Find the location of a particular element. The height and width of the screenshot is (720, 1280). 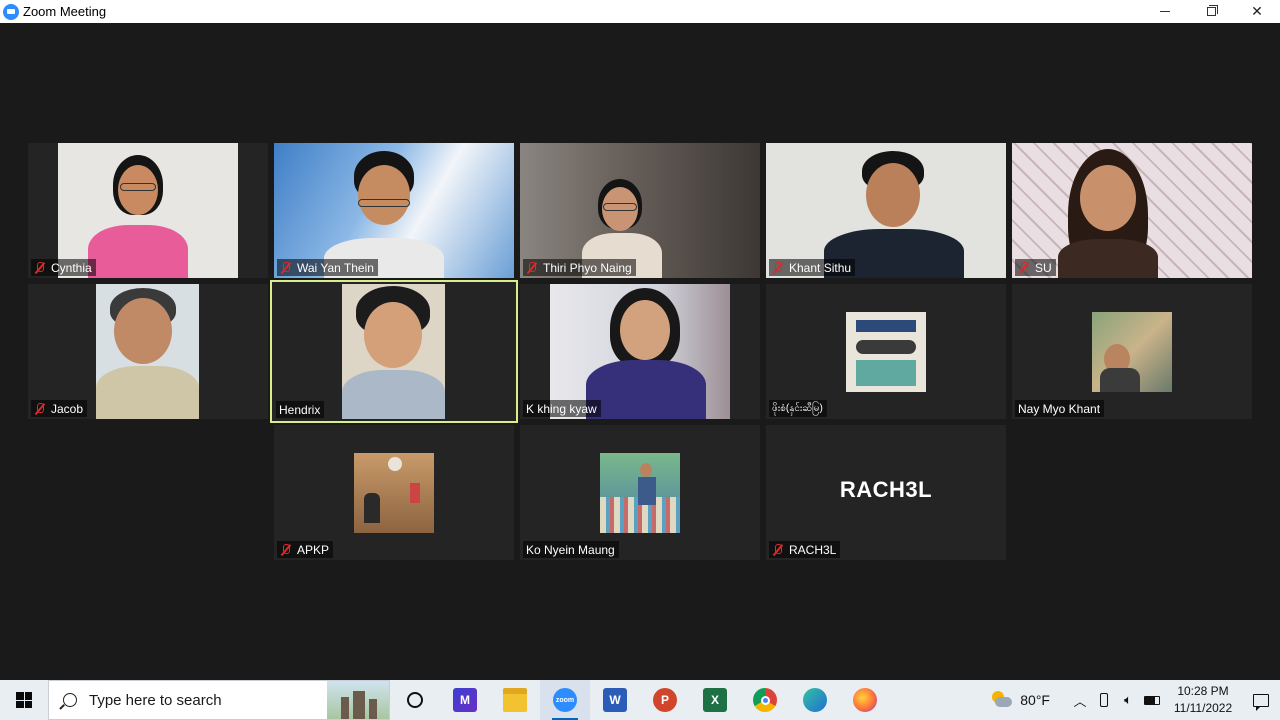

participant-name: Nay Myo Khant is located at coordinates (1059, 408).